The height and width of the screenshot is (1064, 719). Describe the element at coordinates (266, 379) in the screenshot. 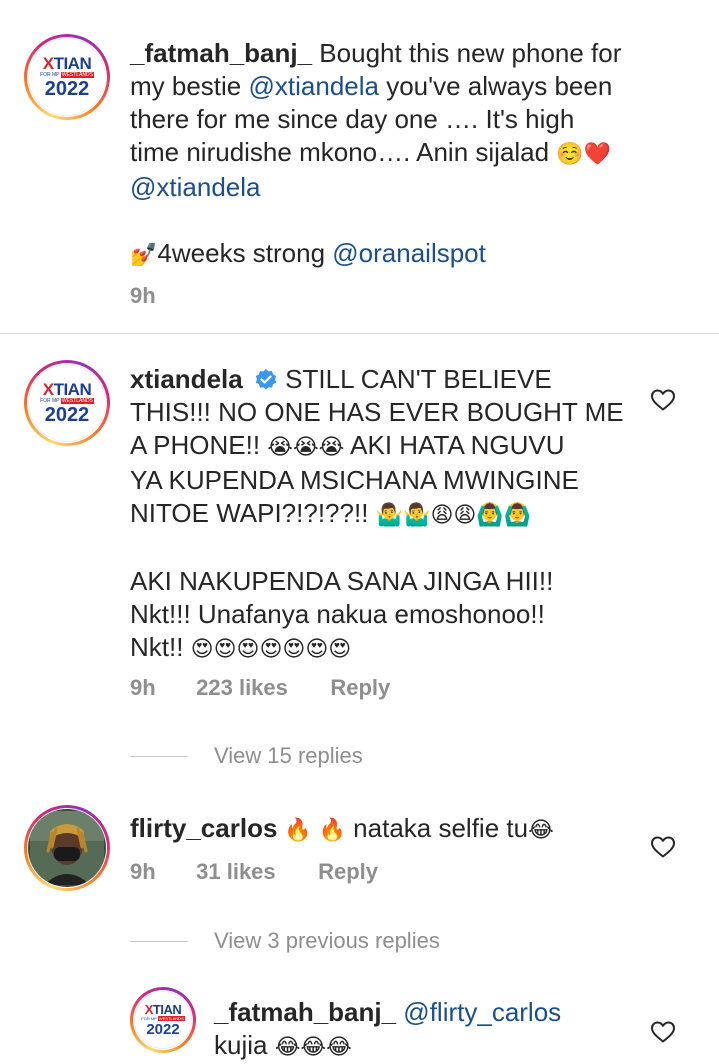

I see `verified-badge-icon` at that location.